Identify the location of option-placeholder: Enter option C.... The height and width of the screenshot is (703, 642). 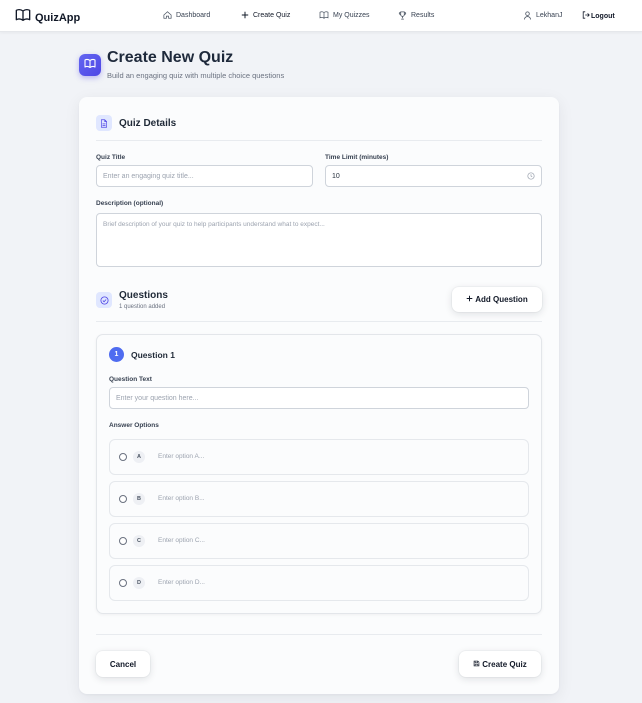
(181, 540).